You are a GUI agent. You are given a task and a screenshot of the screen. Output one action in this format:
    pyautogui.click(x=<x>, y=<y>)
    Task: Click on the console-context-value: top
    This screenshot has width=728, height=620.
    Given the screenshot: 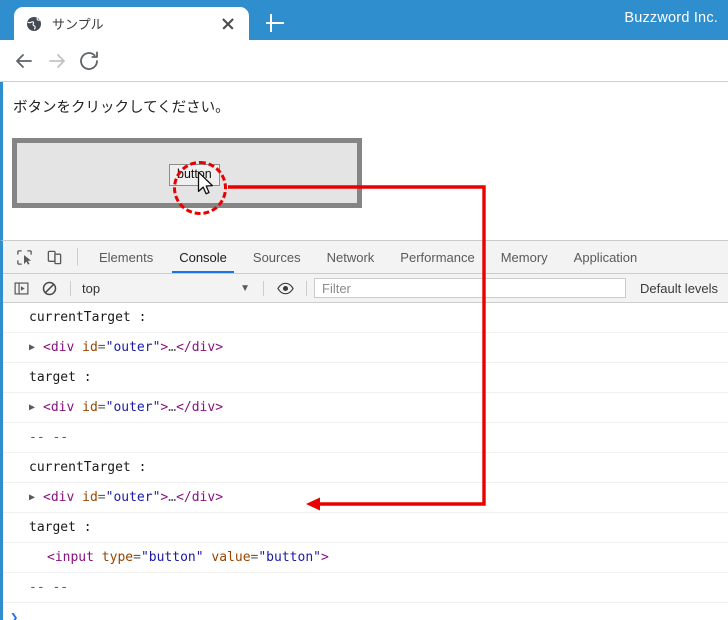 What is the action you would take?
    pyautogui.click(x=91, y=288)
    